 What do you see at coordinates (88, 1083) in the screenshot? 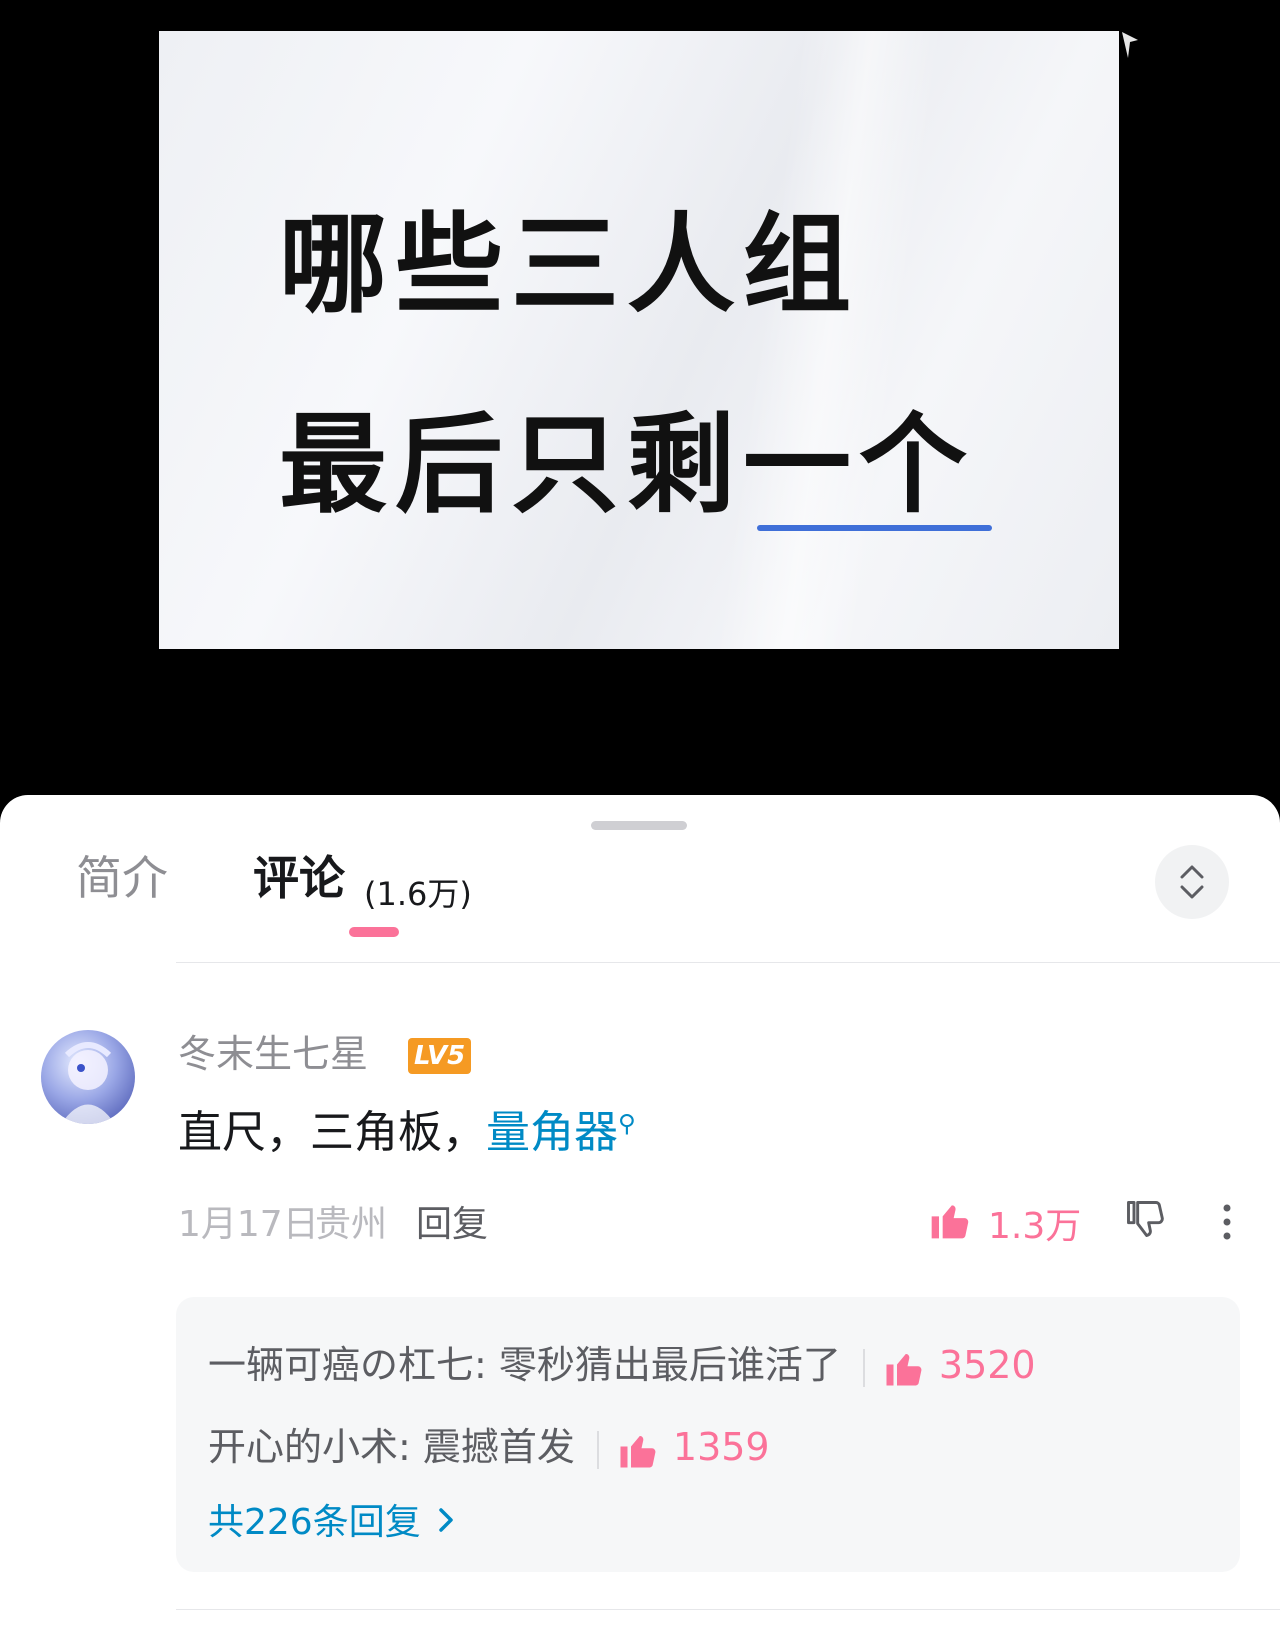
I see `avatar-image` at bounding box center [88, 1083].